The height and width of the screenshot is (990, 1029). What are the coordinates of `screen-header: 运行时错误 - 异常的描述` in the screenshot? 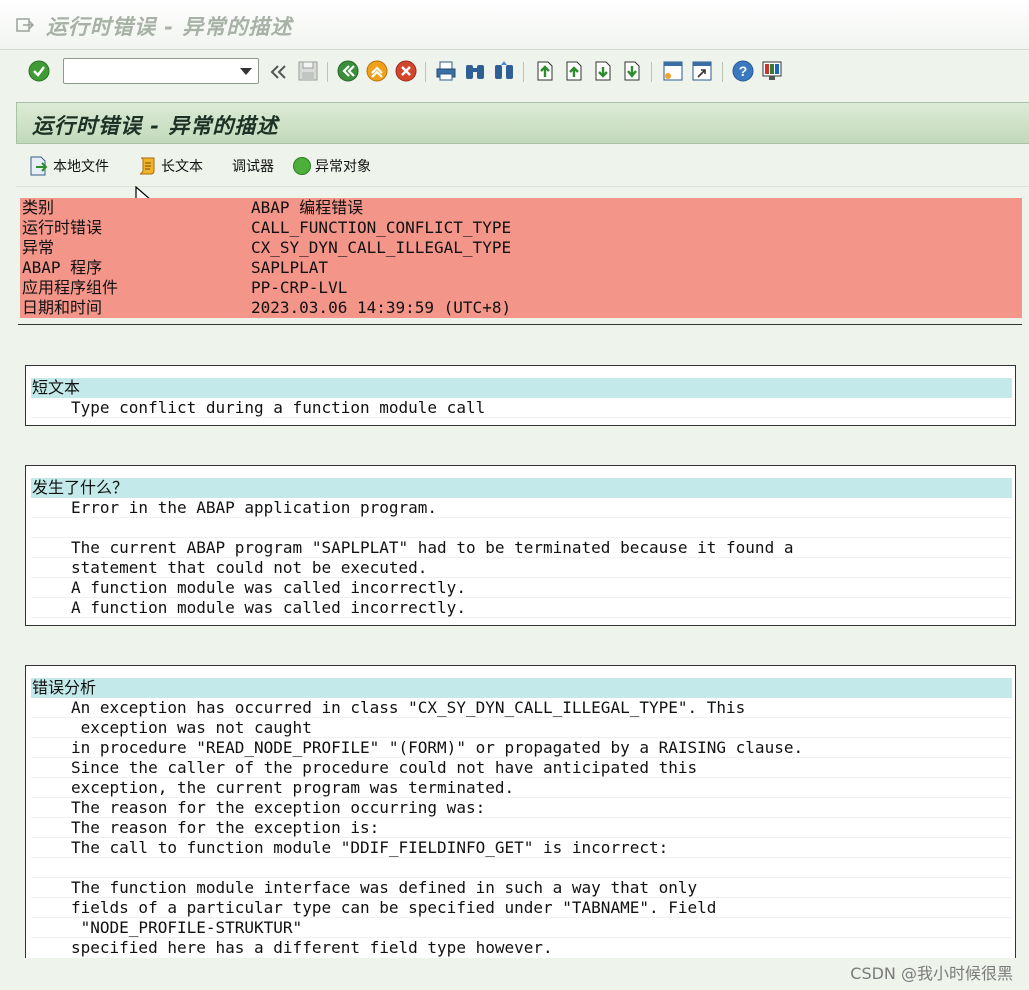 It's located at (522, 123).